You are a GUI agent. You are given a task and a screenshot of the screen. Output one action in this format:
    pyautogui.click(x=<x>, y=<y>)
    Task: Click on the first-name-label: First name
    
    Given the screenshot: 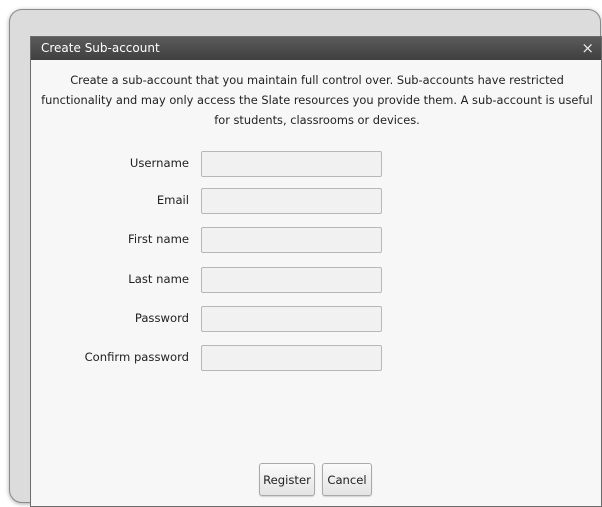 What is the action you would take?
    pyautogui.click(x=158, y=239)
    